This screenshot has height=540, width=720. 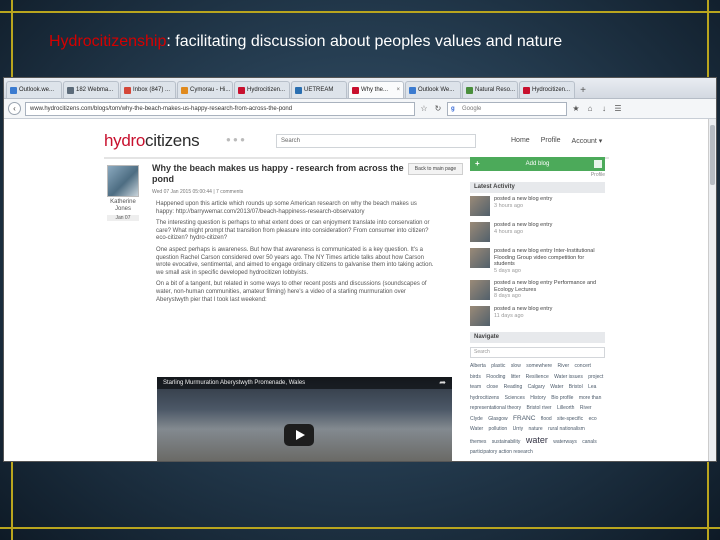 I want to click on nav-profile: Profile, so click(x=551, y=141).